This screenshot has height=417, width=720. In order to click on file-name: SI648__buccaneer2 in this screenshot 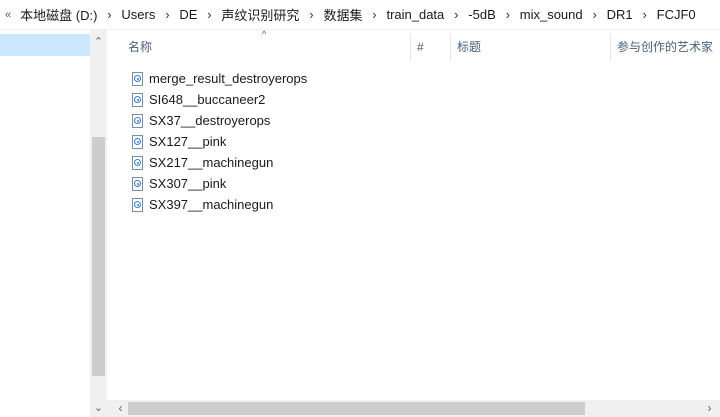, I will do `click(207, 99)`.